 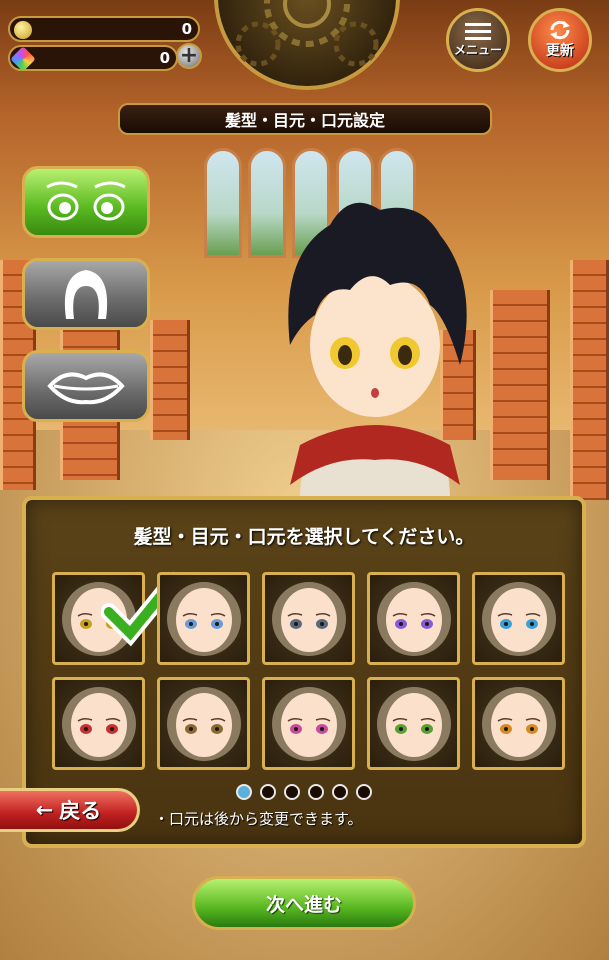 I want to click on eyes-icon, so click(x=86, y=201).